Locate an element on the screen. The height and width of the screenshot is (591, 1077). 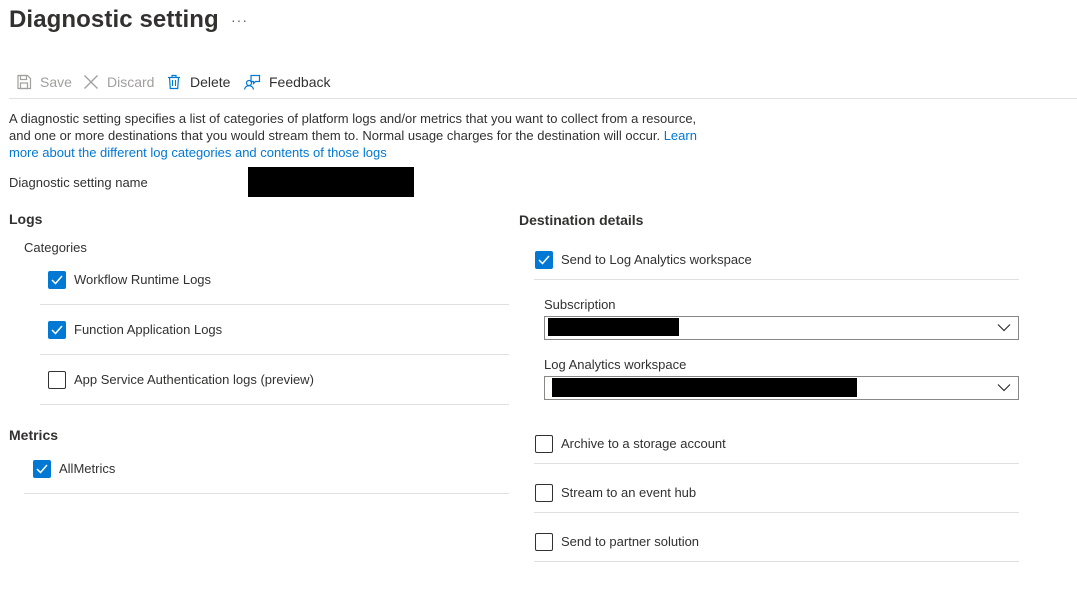
toolbar-divider is located at coordinates (543, 98).